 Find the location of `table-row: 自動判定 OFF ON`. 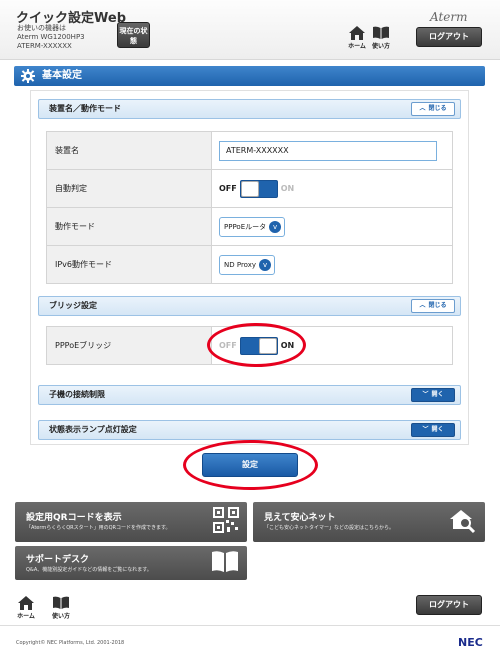

table-row: 自動判定 OFF ON is located at coordinates (249, 188).